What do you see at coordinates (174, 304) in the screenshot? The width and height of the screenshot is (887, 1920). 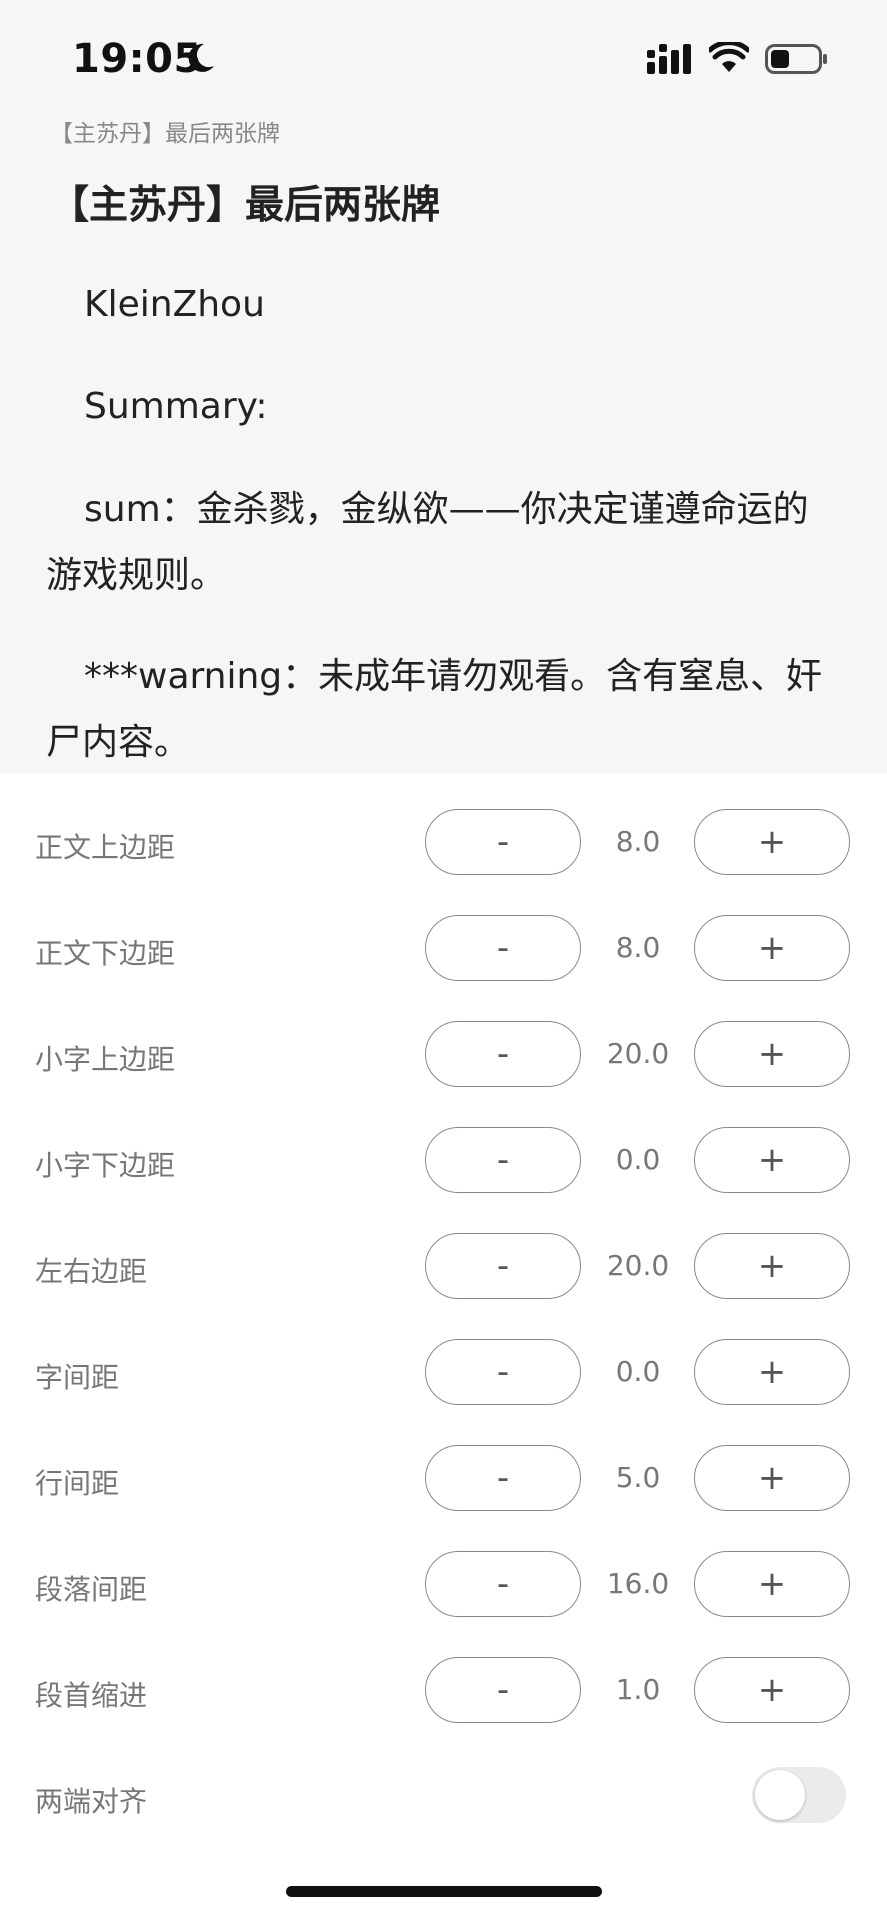 I see `paragraph-author: KleinZhou` at bounding box center [174, 304].